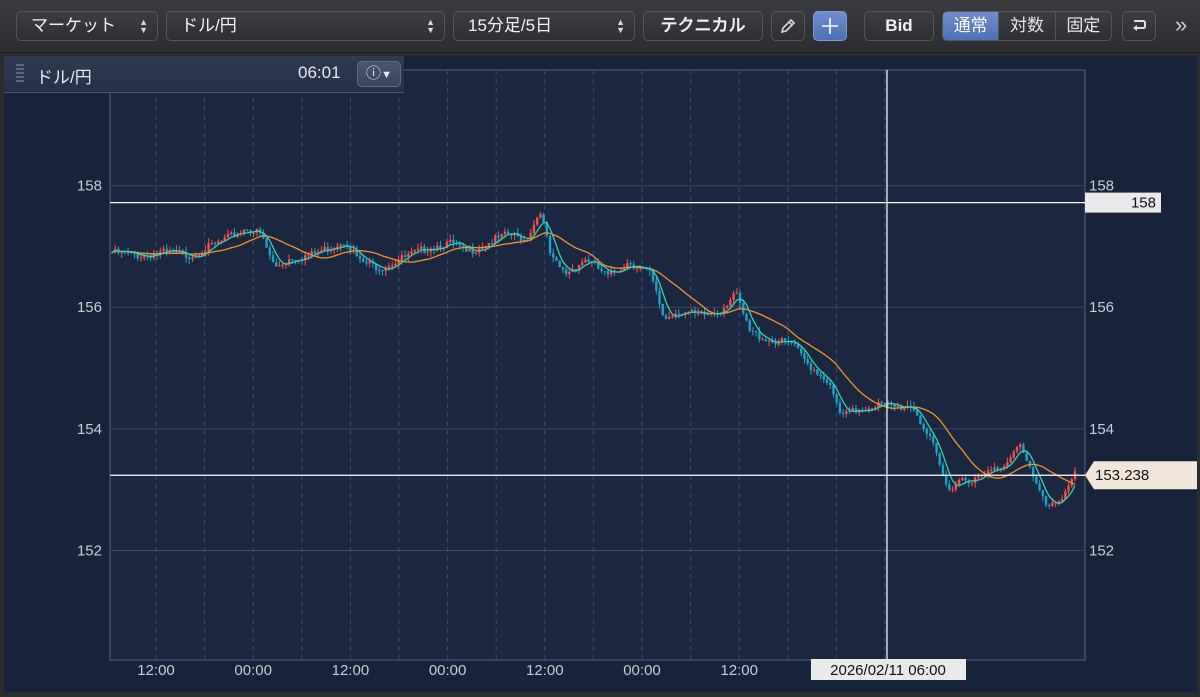 The image size is (1200, 697). What do you see at coordinates (888, 669) in the screenshot?
I see `crosshair-time-label: 2026/02/11 06:00` at bounding box center [888, 669].